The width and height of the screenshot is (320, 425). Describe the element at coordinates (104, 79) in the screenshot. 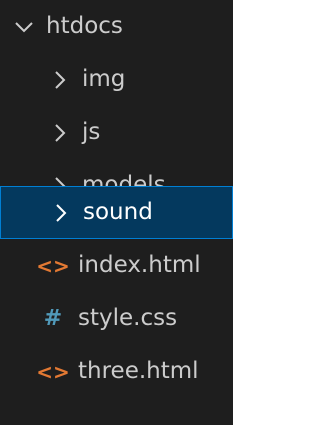

I see `folder-label: img` at that location.